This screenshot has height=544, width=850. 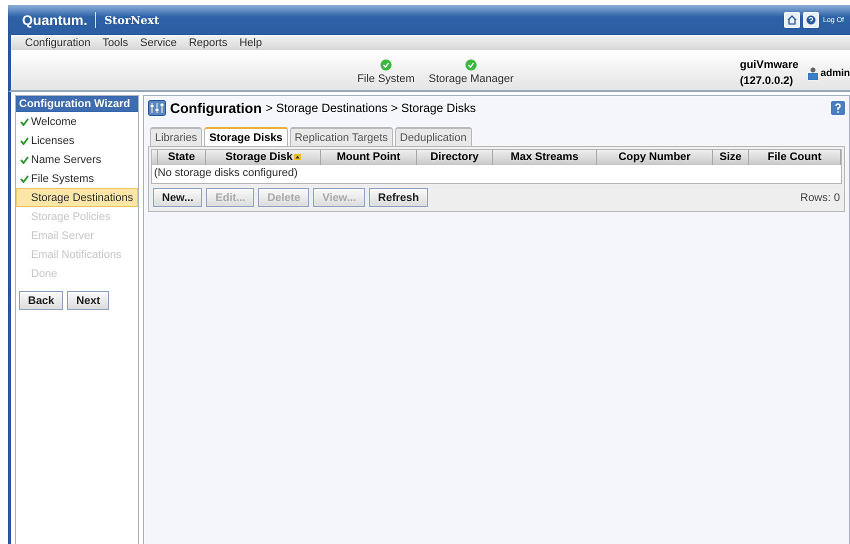 What do you see at coordinates (77, 159) in the screenshot?
I see `wizard-step: Name Servers` at bounding box center [77, 159].